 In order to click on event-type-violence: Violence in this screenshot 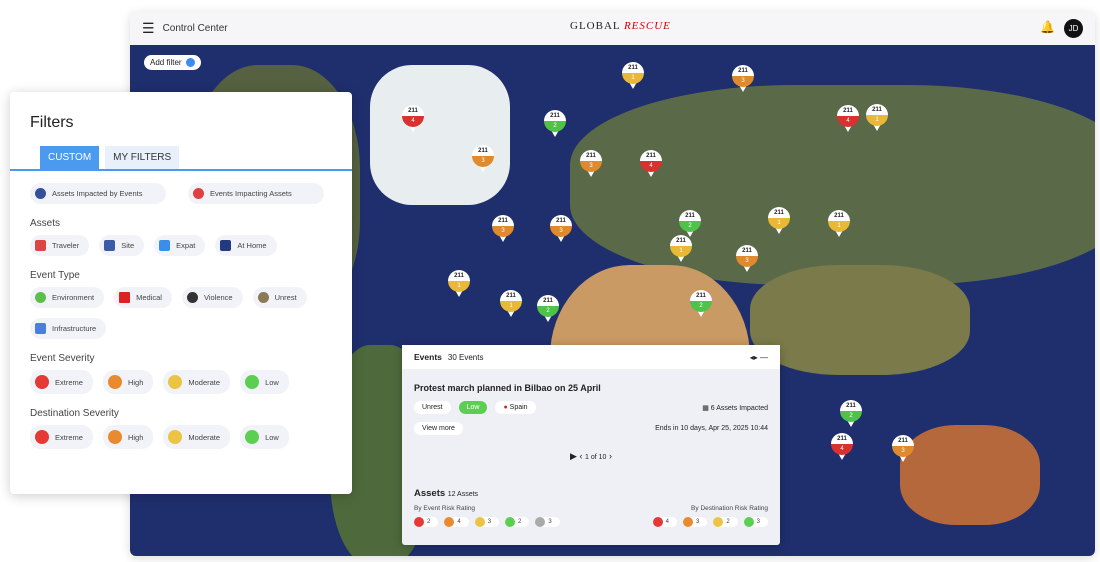, I will do `click(212, 297)`.